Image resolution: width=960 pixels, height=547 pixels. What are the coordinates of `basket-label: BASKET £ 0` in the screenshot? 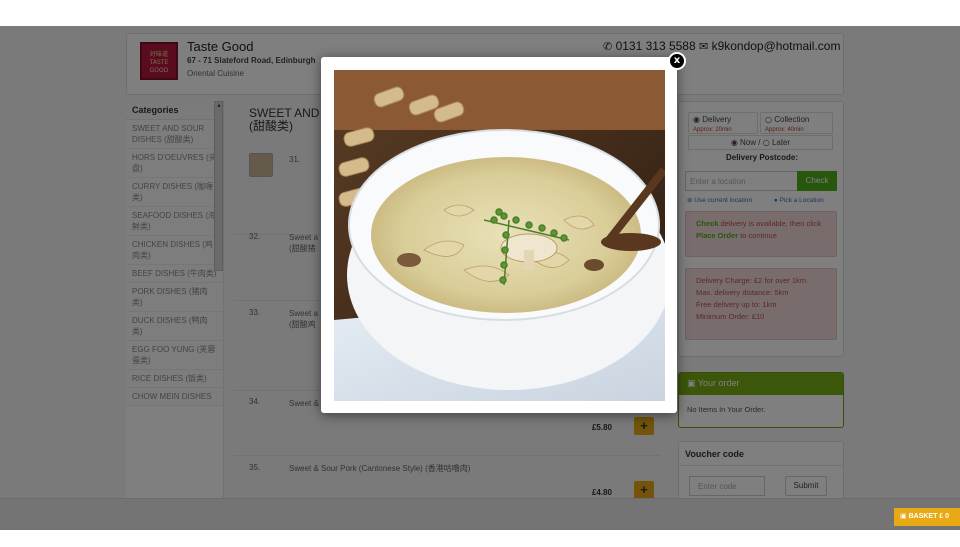 It's located at (929, 516).